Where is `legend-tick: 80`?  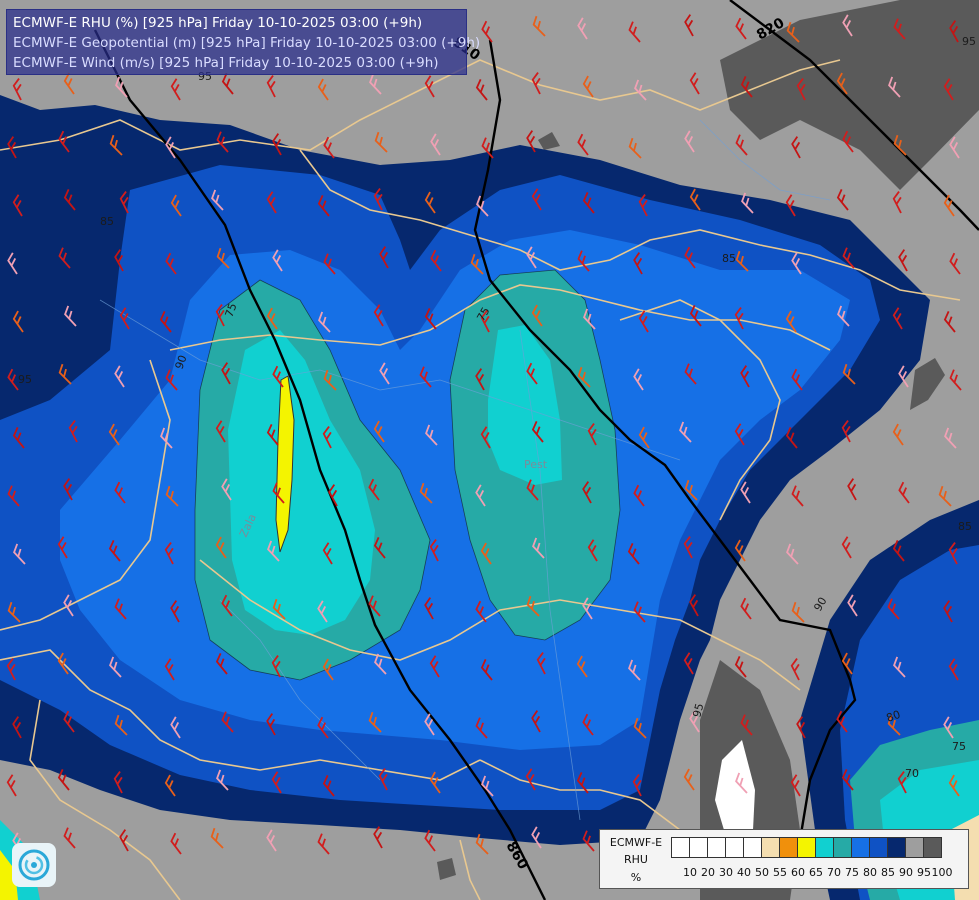 legend-tick: 80 is located at coordinates (870, 872).